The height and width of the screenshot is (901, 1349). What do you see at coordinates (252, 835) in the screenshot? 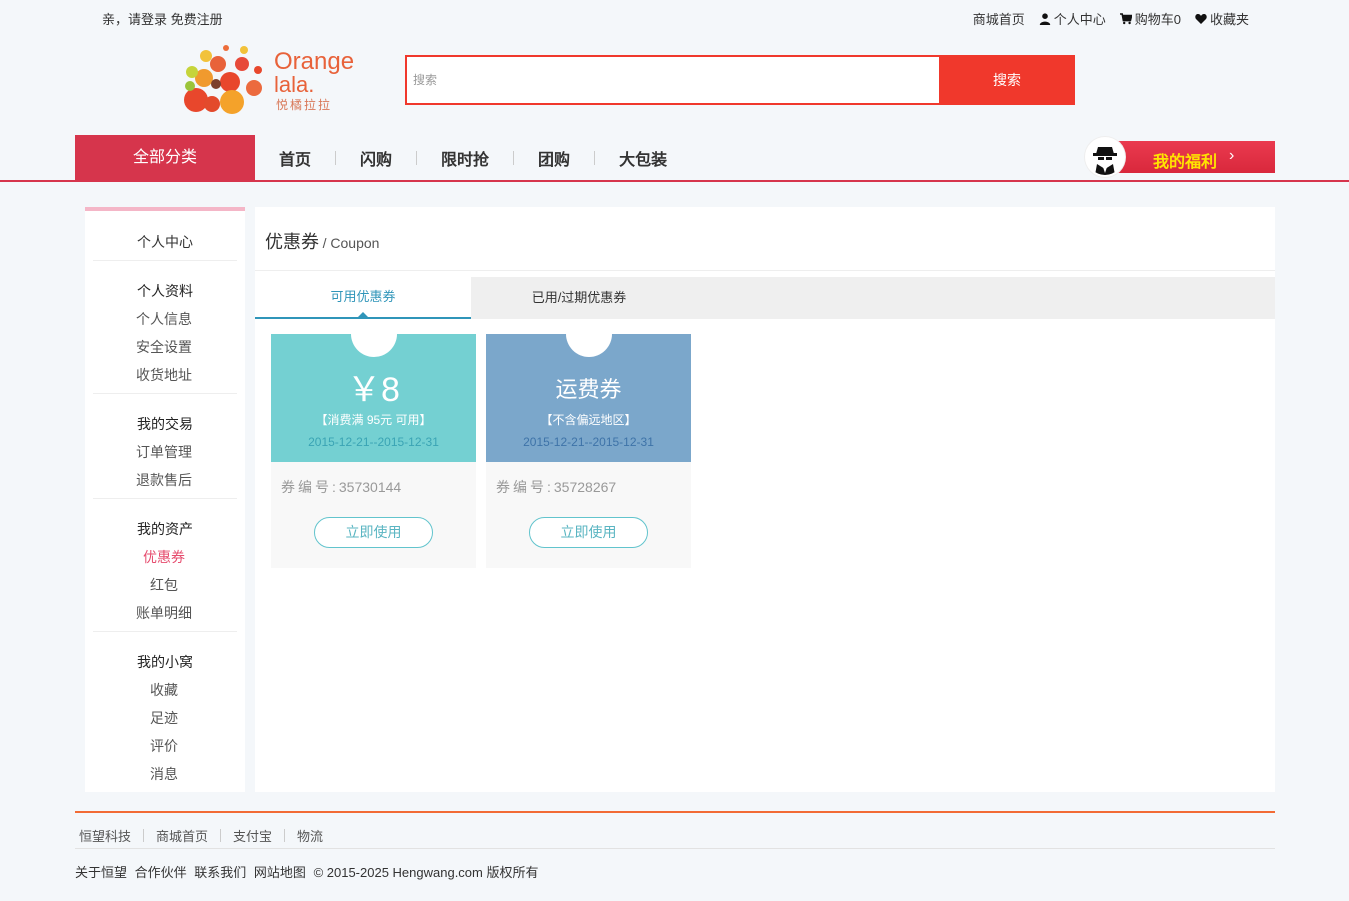
I see `footer-link-alipay: 支付宝` at bounding box center [252, 835].